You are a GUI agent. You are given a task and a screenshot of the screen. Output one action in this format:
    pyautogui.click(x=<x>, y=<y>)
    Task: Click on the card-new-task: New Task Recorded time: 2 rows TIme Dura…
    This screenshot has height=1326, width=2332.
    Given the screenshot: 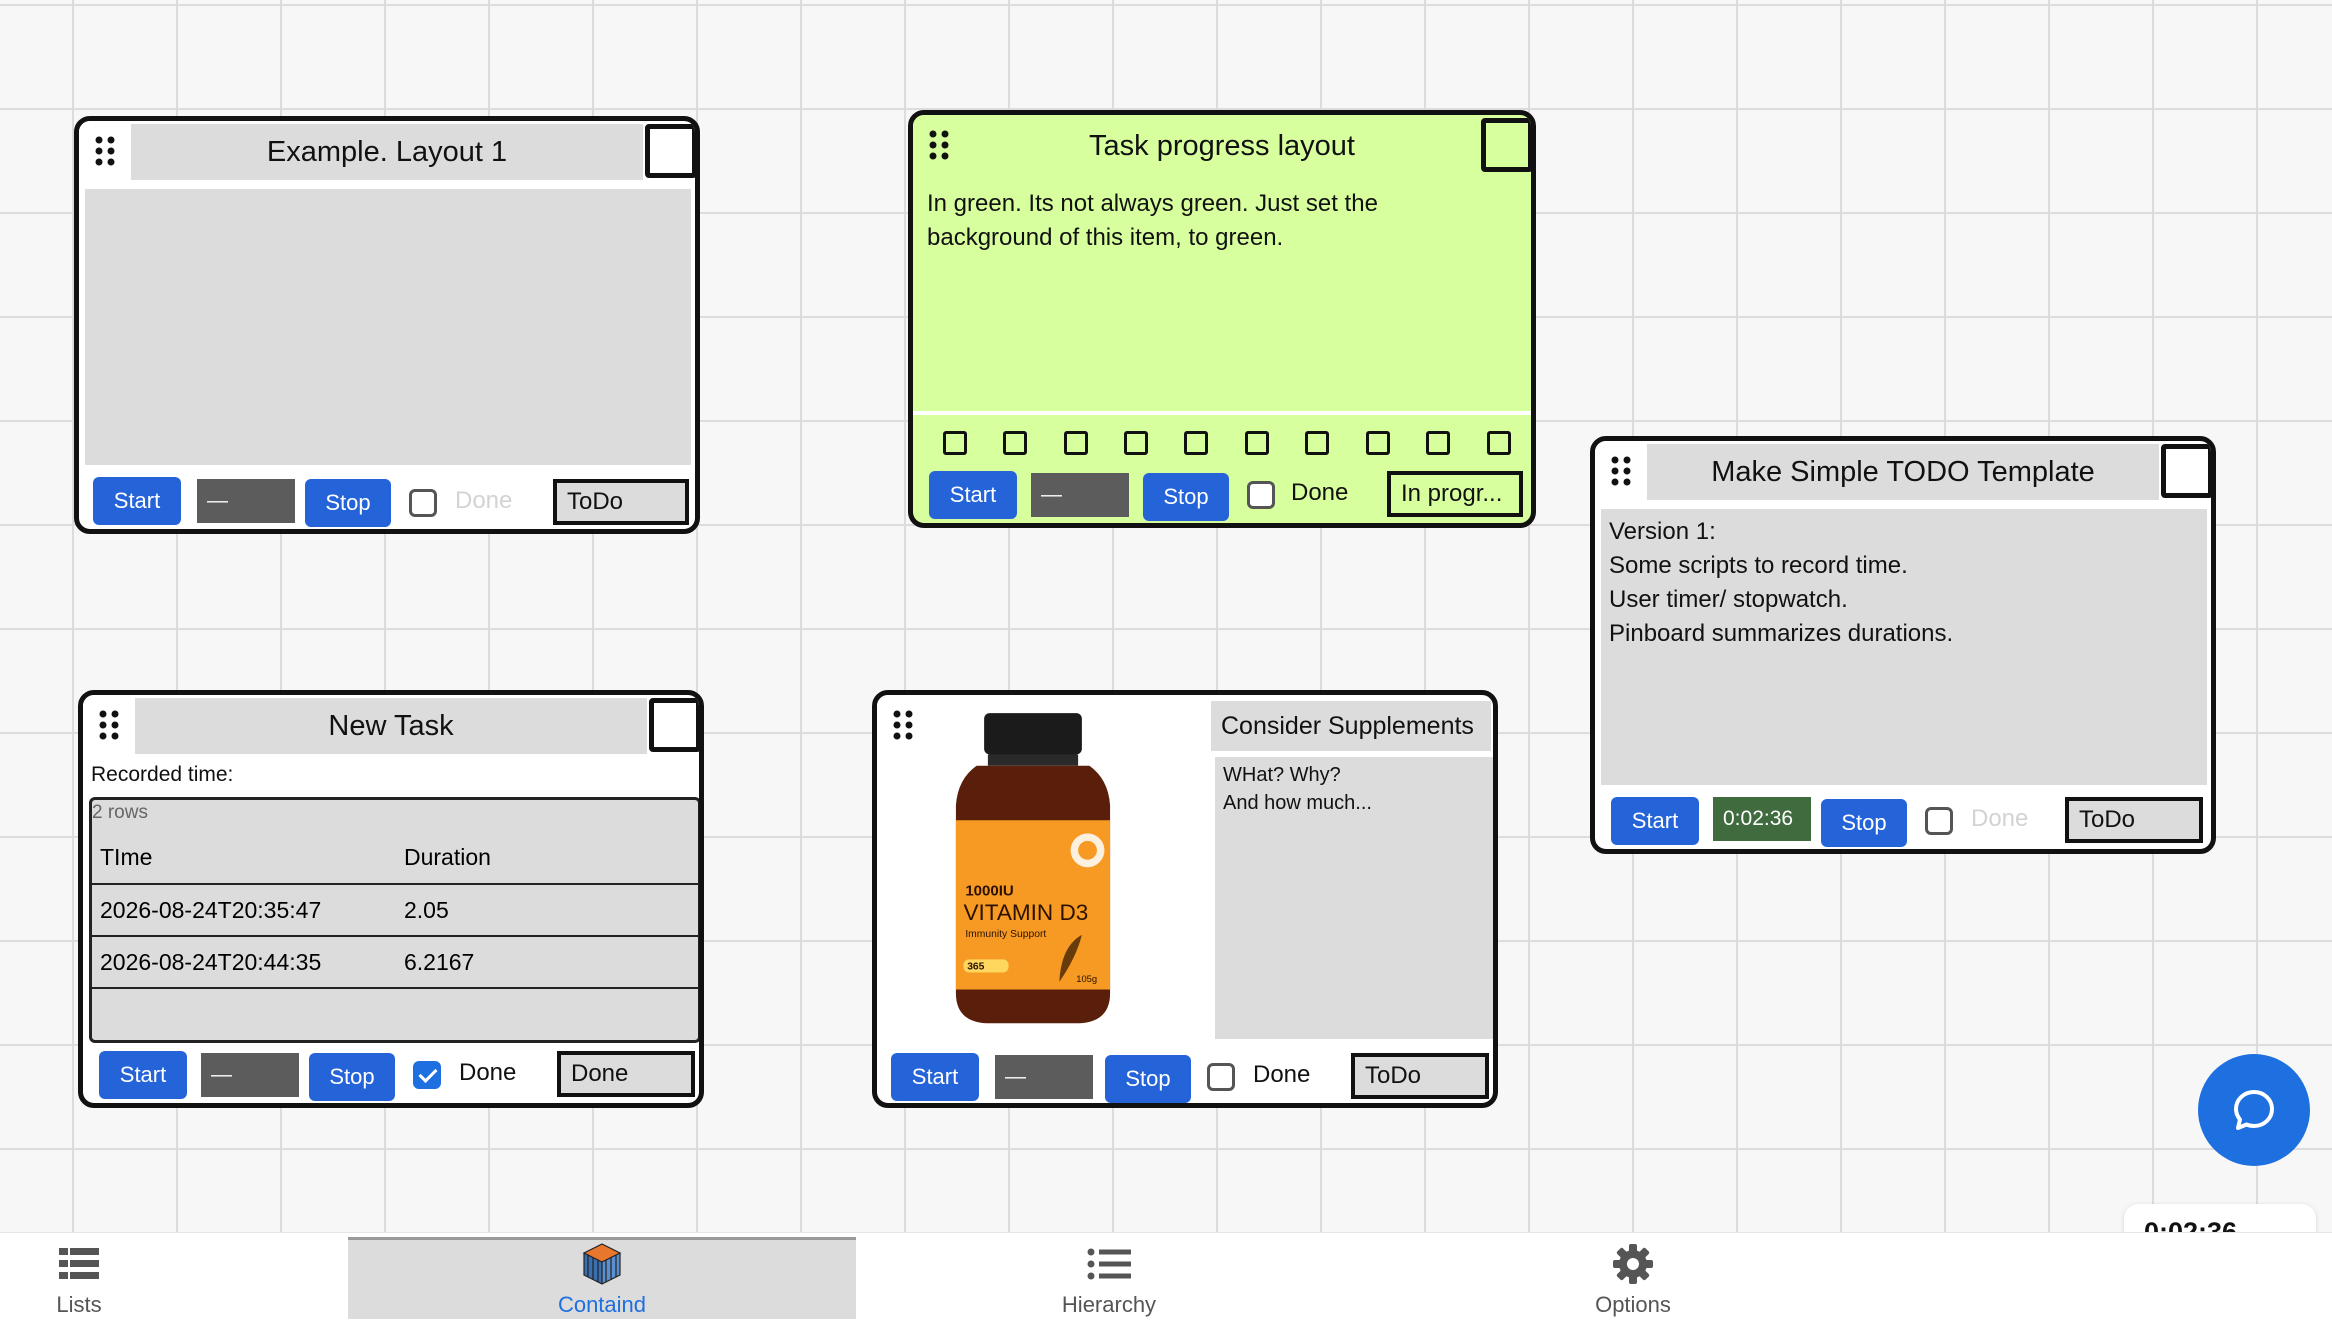 What is the action you would take?
    pyautogui.click(x=391, y=899)
    